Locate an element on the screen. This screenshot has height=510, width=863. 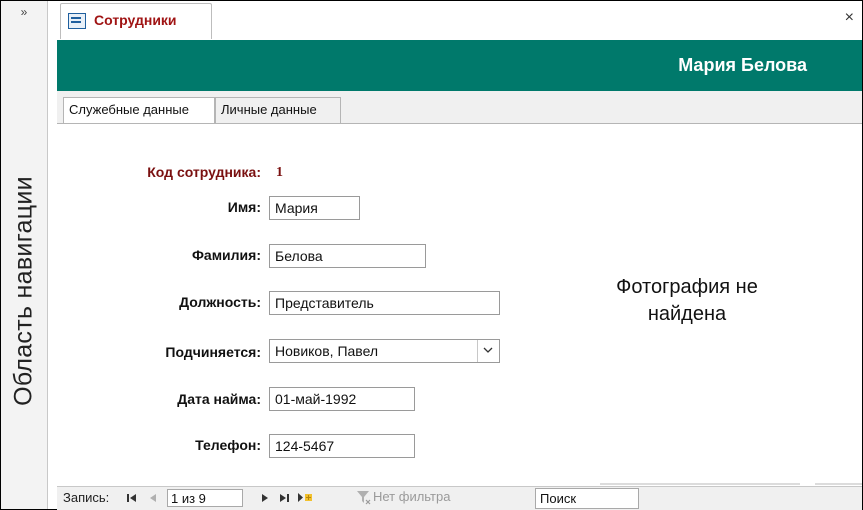
hire-date-label: Дата найма: is located at coordinates (219, 399).